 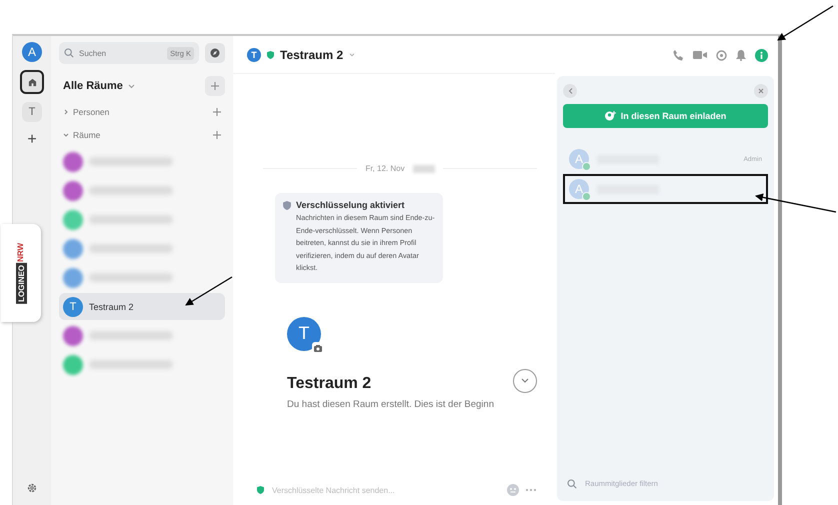 I want to click on compass-icon, so click(x=215, y=53).